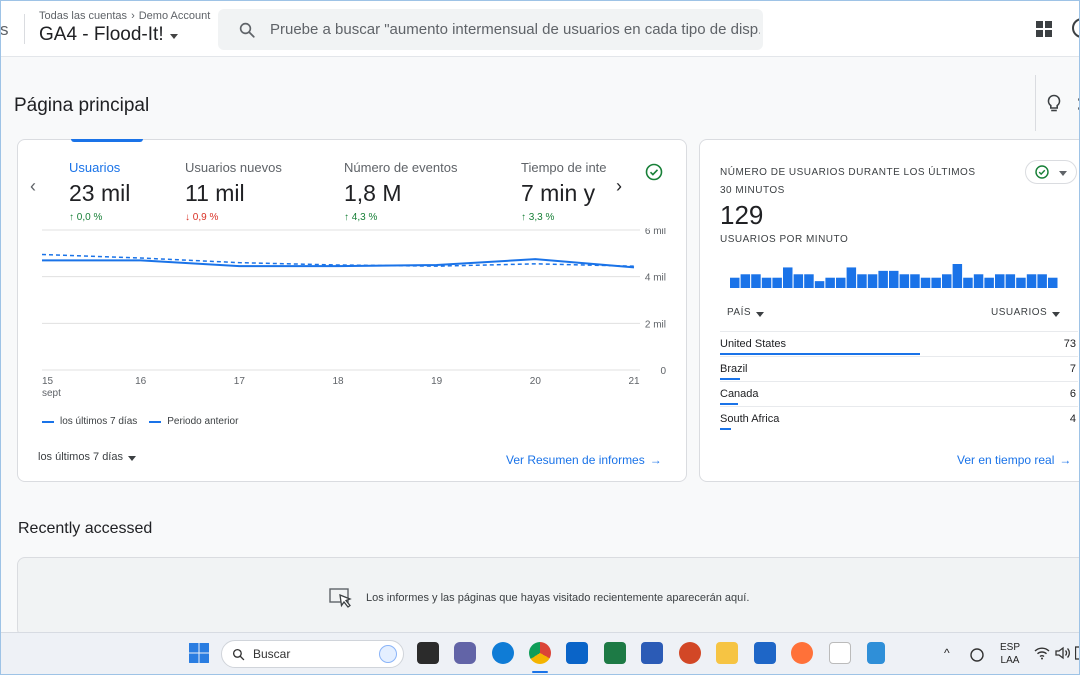  What do you see at coordinates (373, 193) in the screenshot?
I see `metric-value: 1,8 M` at bounding box center [373, 193].